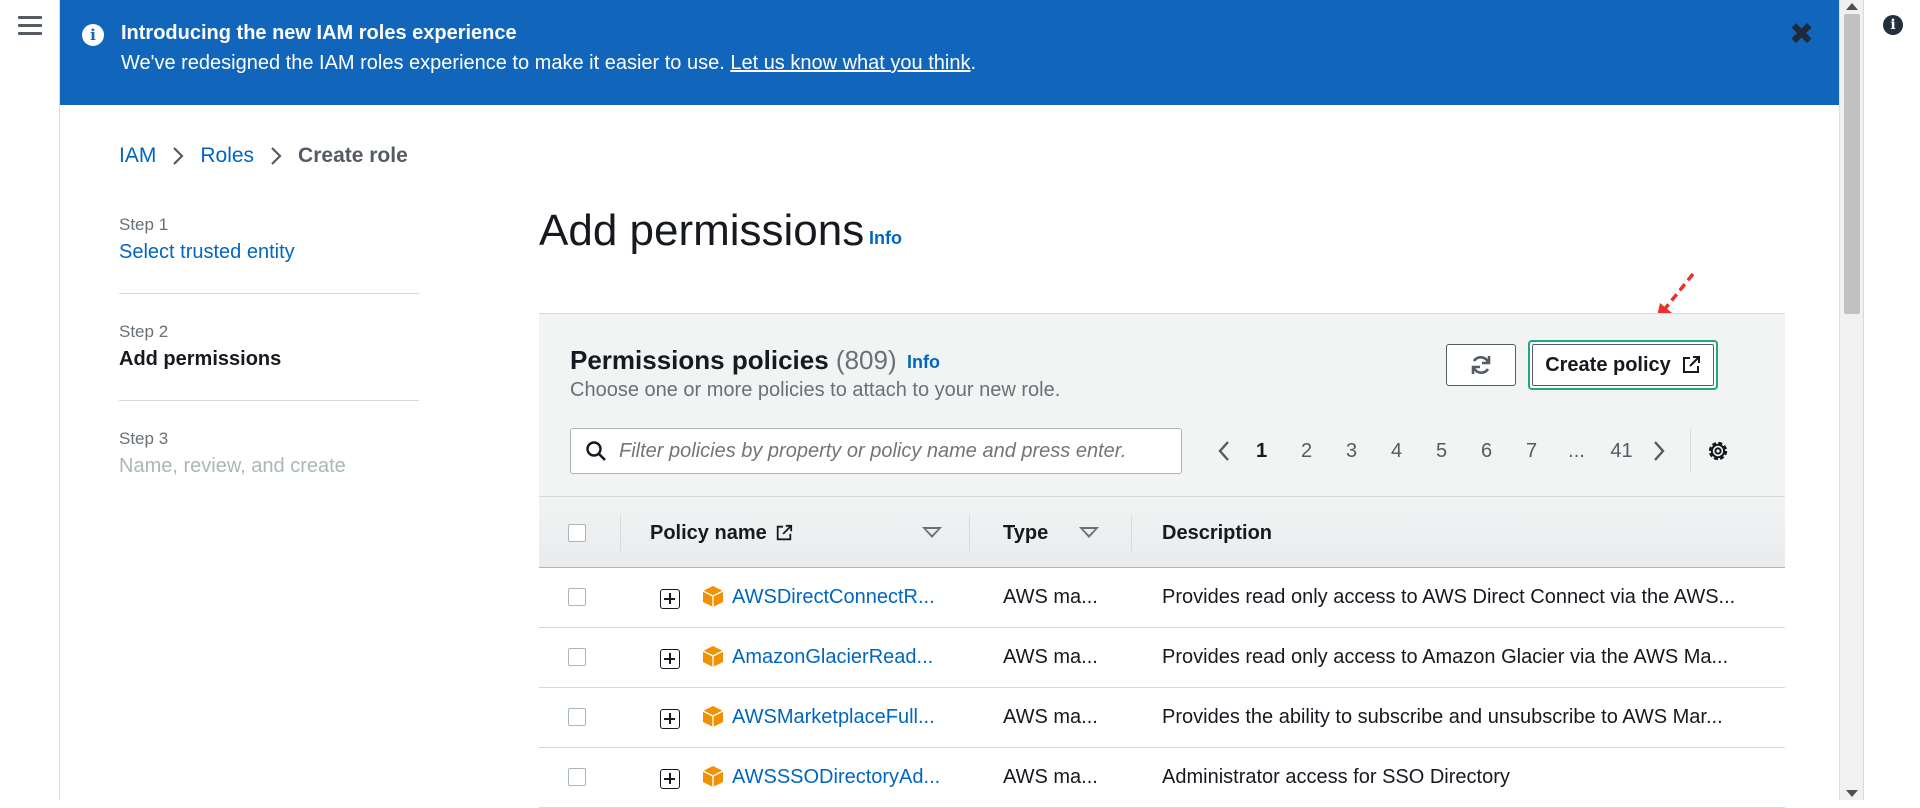 The image size is (1920, 808). I want to click on step-current-add-permissions: Add permissions, so click(200, 359).